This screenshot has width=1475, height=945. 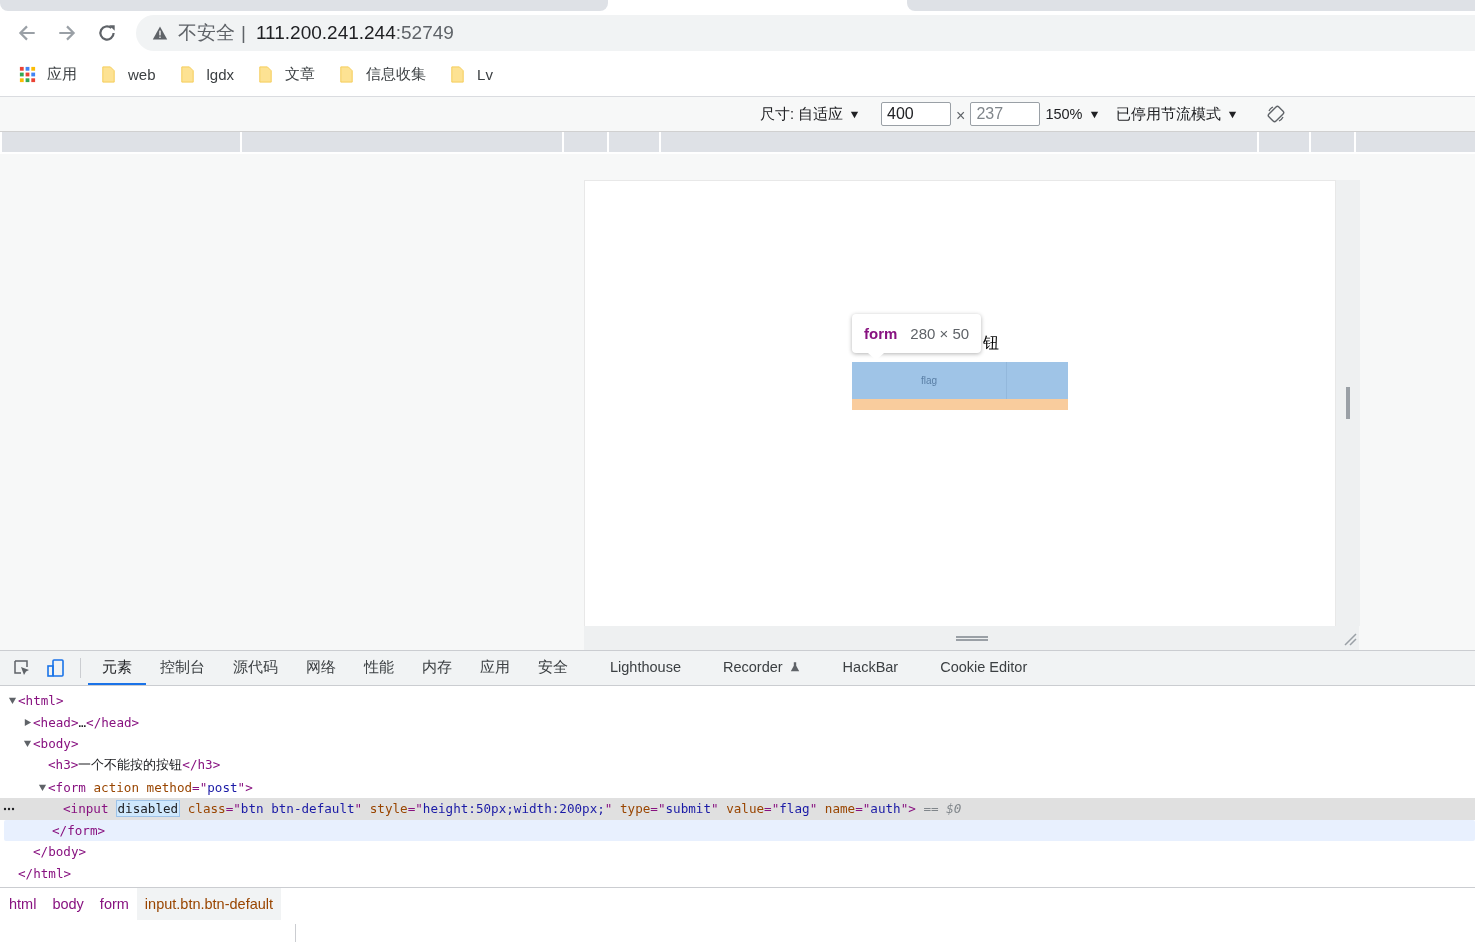 I want to click on dom-node-line: </body>, so click(x=60, y=852).